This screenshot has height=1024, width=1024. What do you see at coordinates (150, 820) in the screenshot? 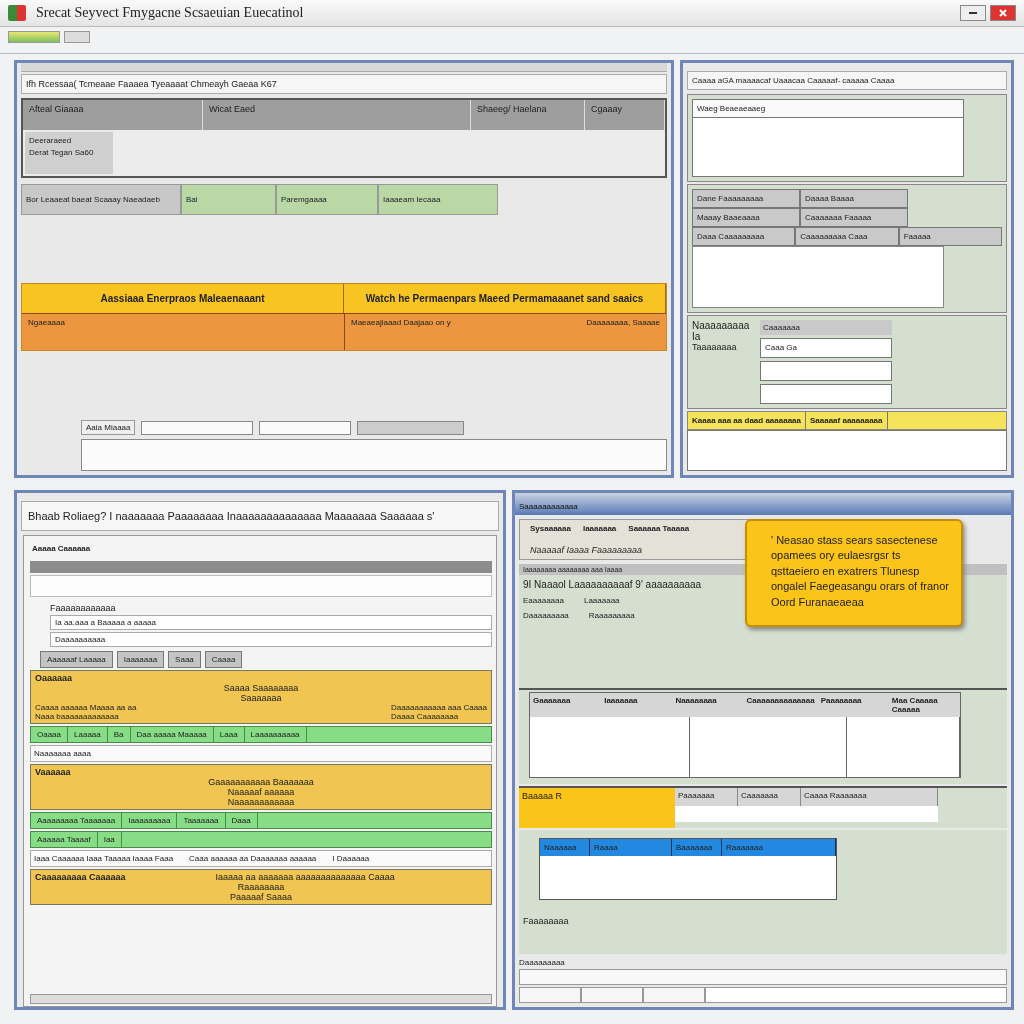
I see `table-cell: Iaaaaaaaaa` at bounding box center [150, 820].